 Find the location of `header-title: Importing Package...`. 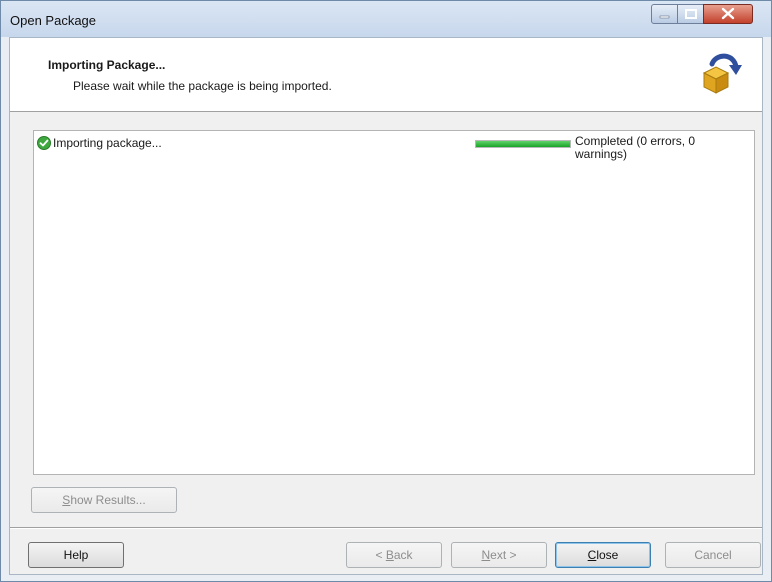

header-title: Importing Package... is located at coordinates (107, 65).